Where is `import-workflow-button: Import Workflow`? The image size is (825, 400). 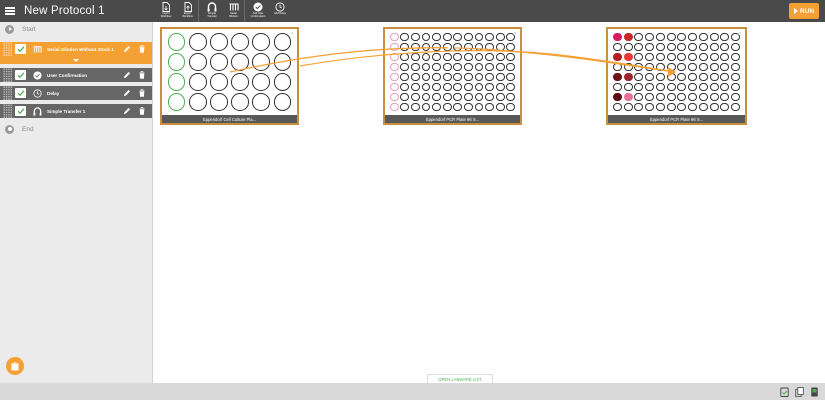
import-workflow-button: Import Workflow is located at coordinates (166, 11).